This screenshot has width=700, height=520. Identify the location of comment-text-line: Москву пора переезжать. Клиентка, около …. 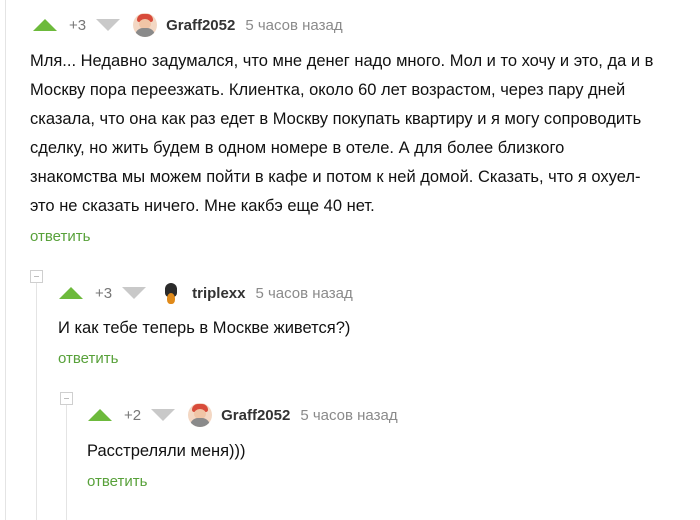
(328, 90).